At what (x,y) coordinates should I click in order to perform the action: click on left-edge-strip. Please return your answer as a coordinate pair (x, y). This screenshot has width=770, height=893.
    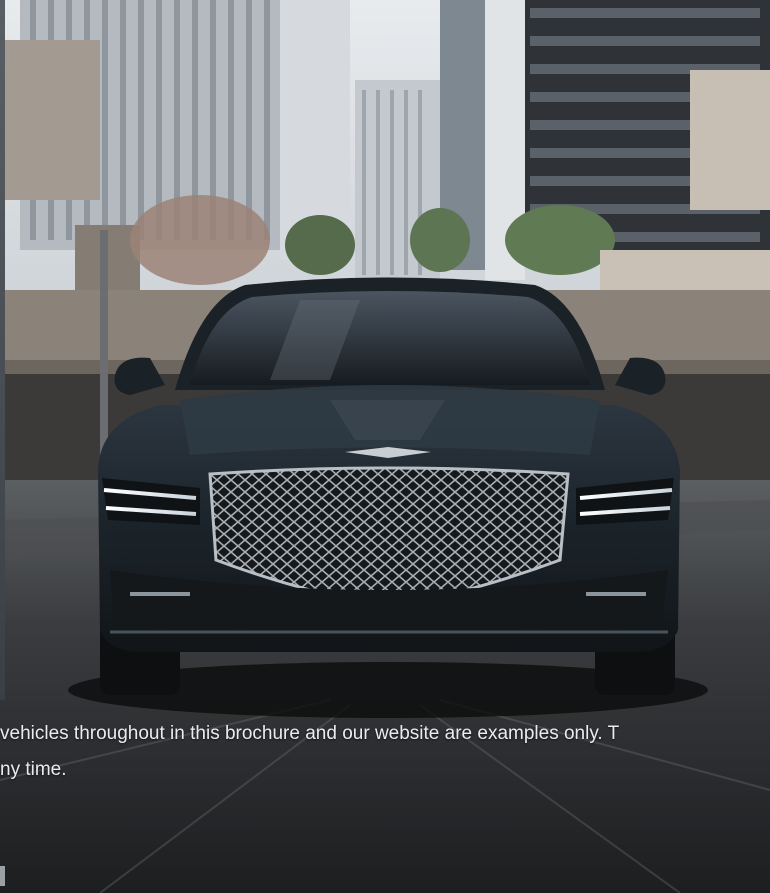
    Looking at the image, I should click on (2, 350).